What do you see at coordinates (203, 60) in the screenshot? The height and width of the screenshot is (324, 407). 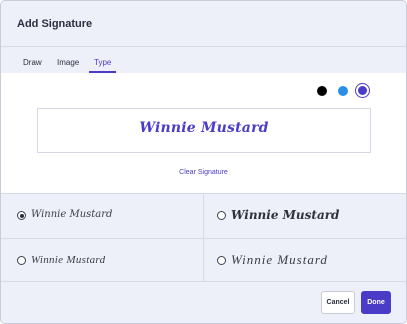 I see `tab-bar: Draw Image Type` at bounding box center [203, 60].